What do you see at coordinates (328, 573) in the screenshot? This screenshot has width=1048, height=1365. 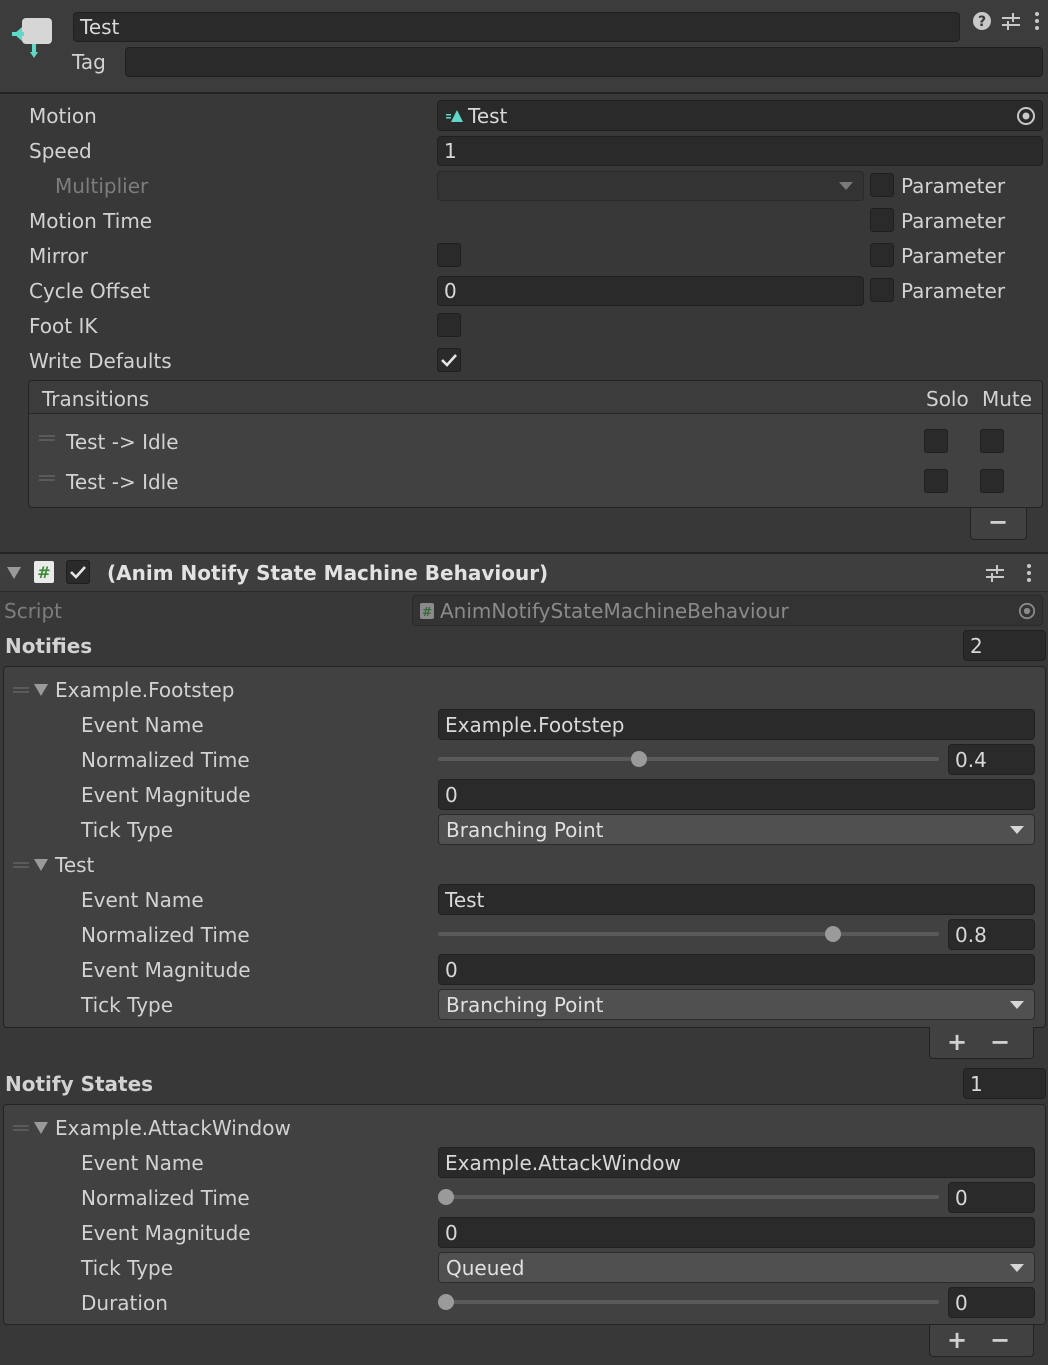 I see `component-title: (Anim Notify State Machine Behaviour)` at bounding box center [328, 573].